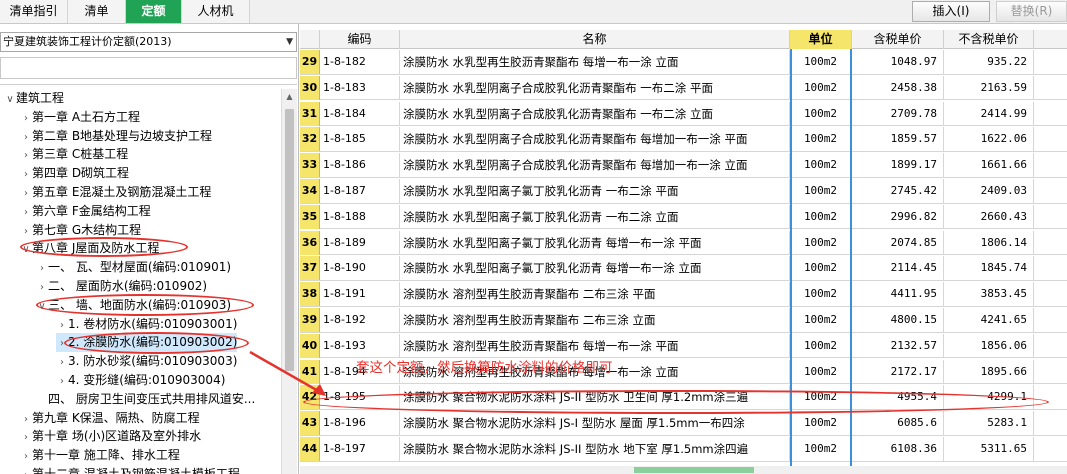  Describe the element at coordinates (898, 268) in the screenshot. I see `cell-tax-price: 2114.45` at that location.